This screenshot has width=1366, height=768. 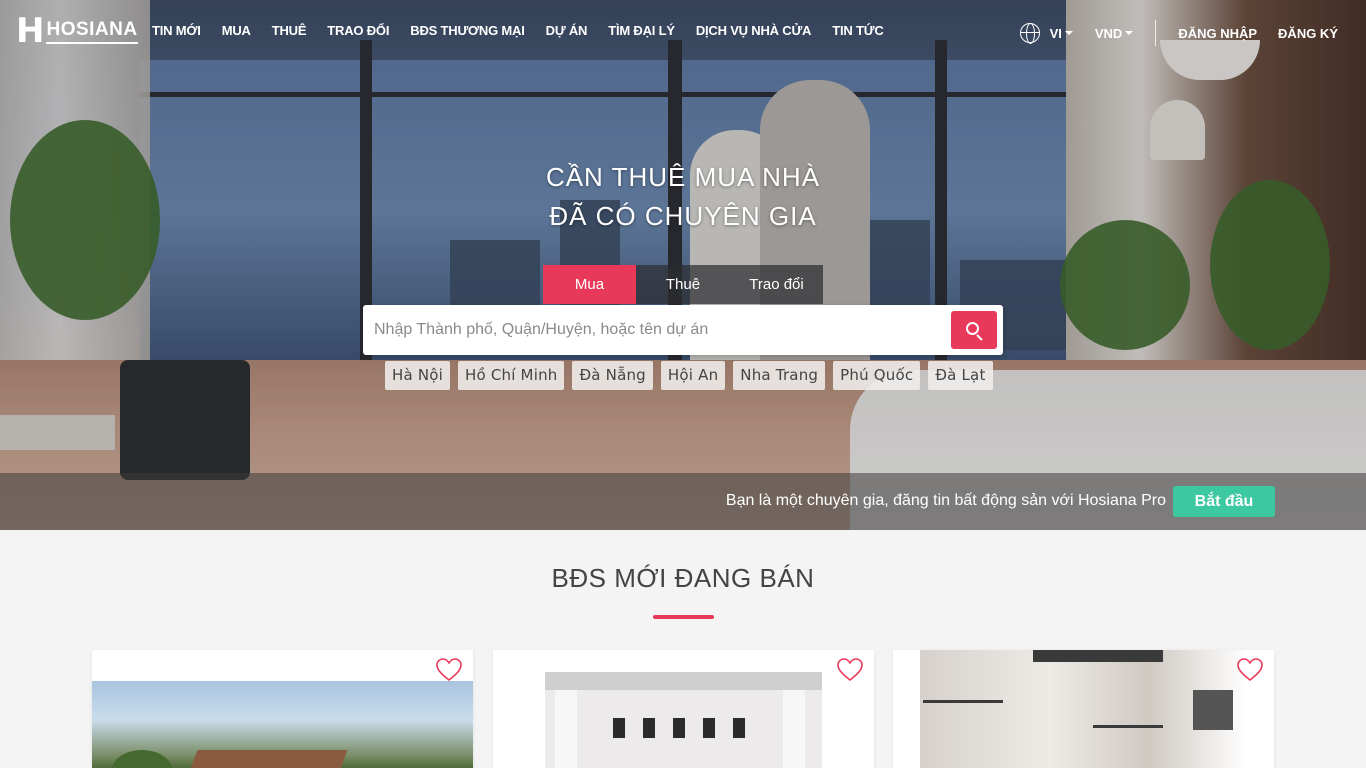 I want to click on currency-dropdown: VND, so click(x=1114, y=33).